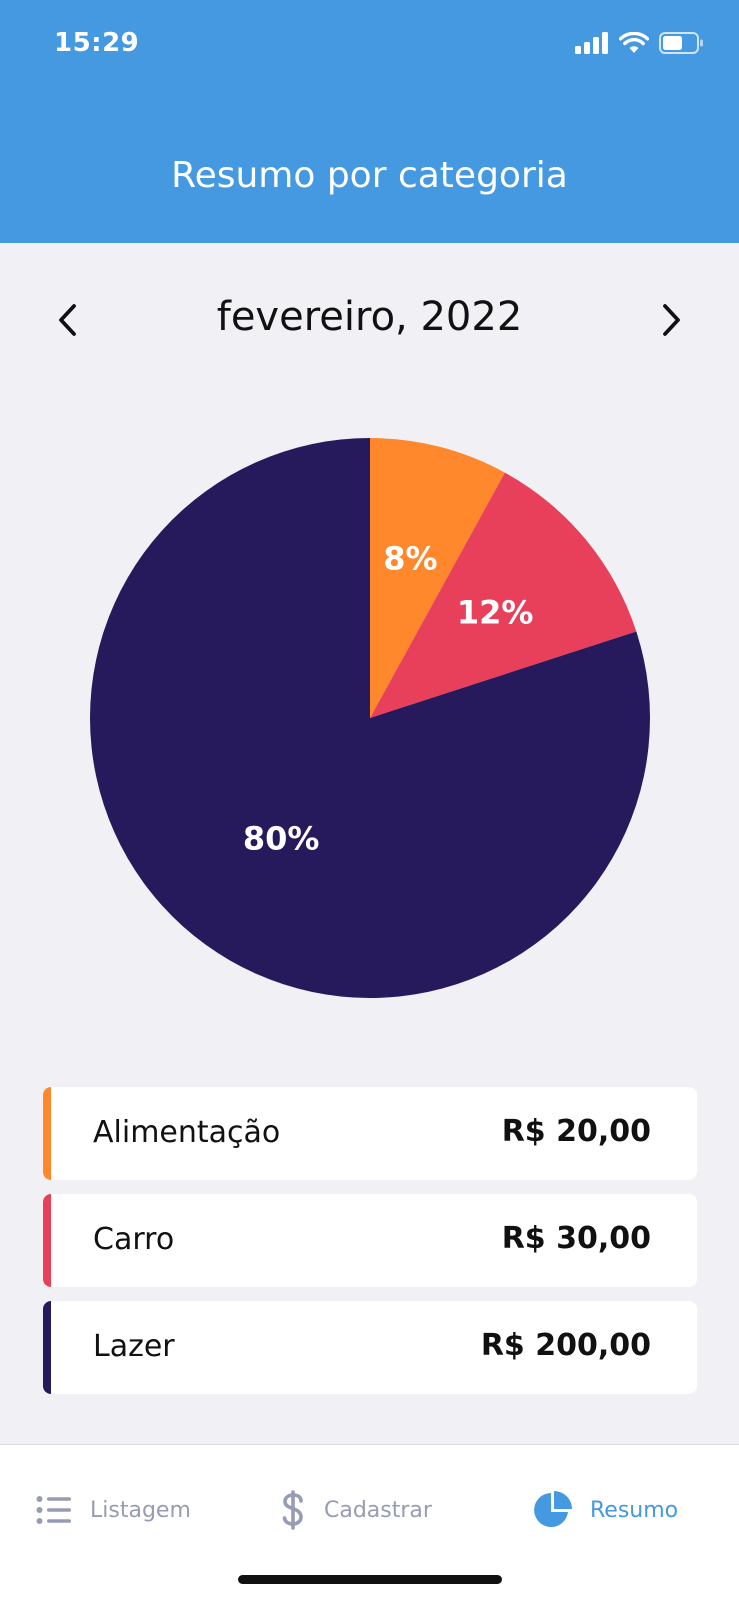 The height and width of the screenshot is (1600, 739). I want to click on wifi-icon, so click(634, 42).